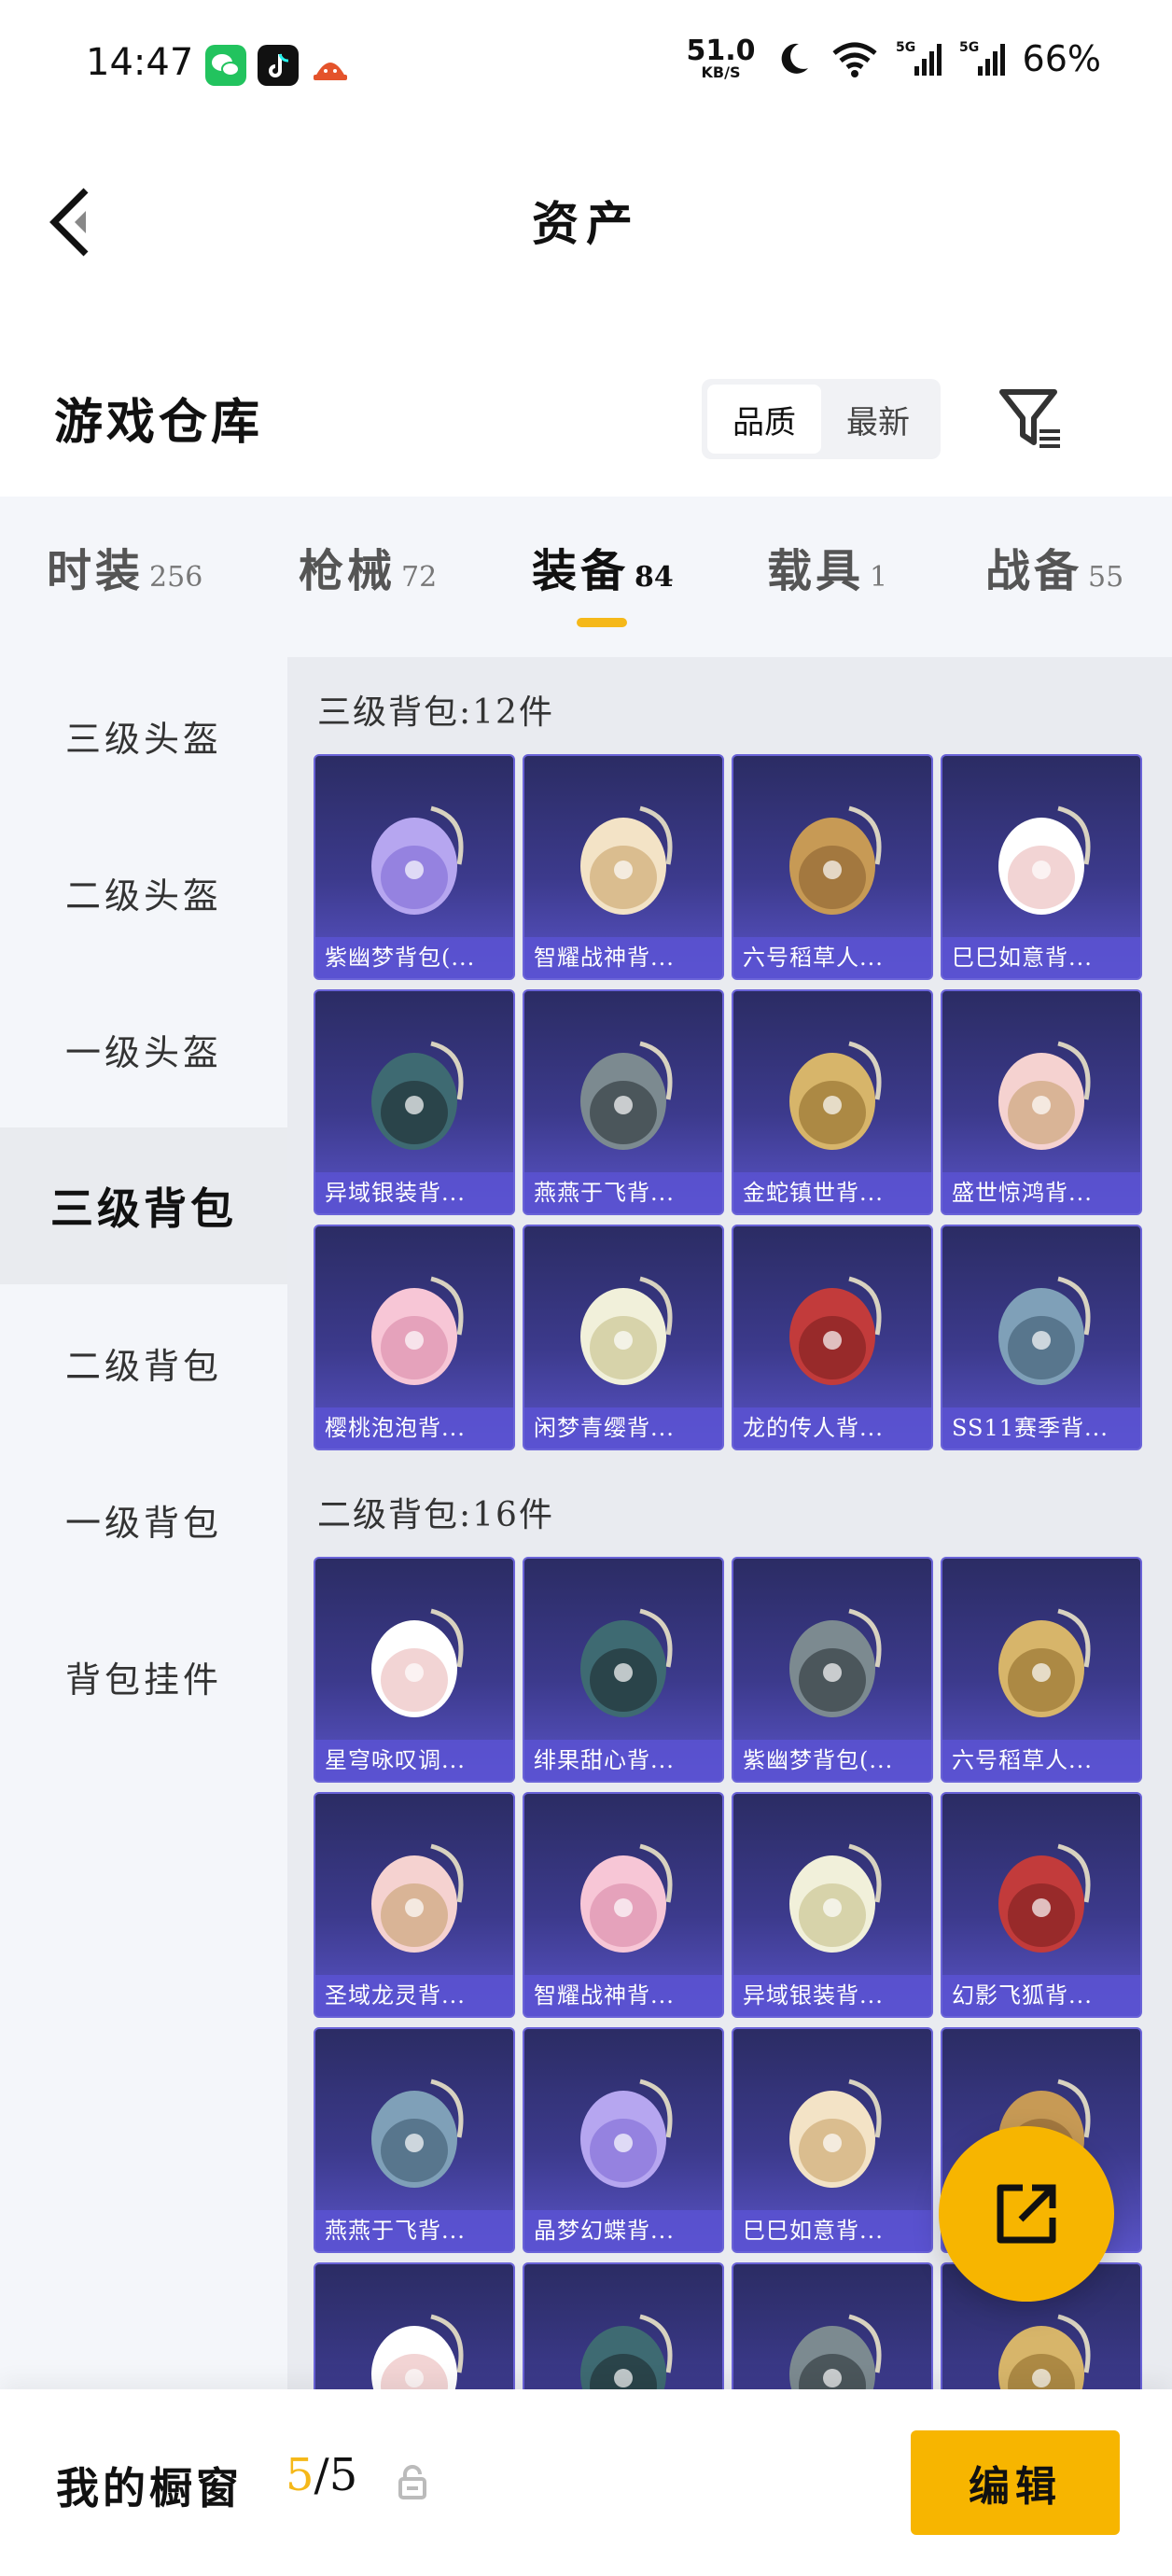 This screenshot has height=2576, width=1172. I want to click on tab-supplies: 战备 55, so click(1054, 566).